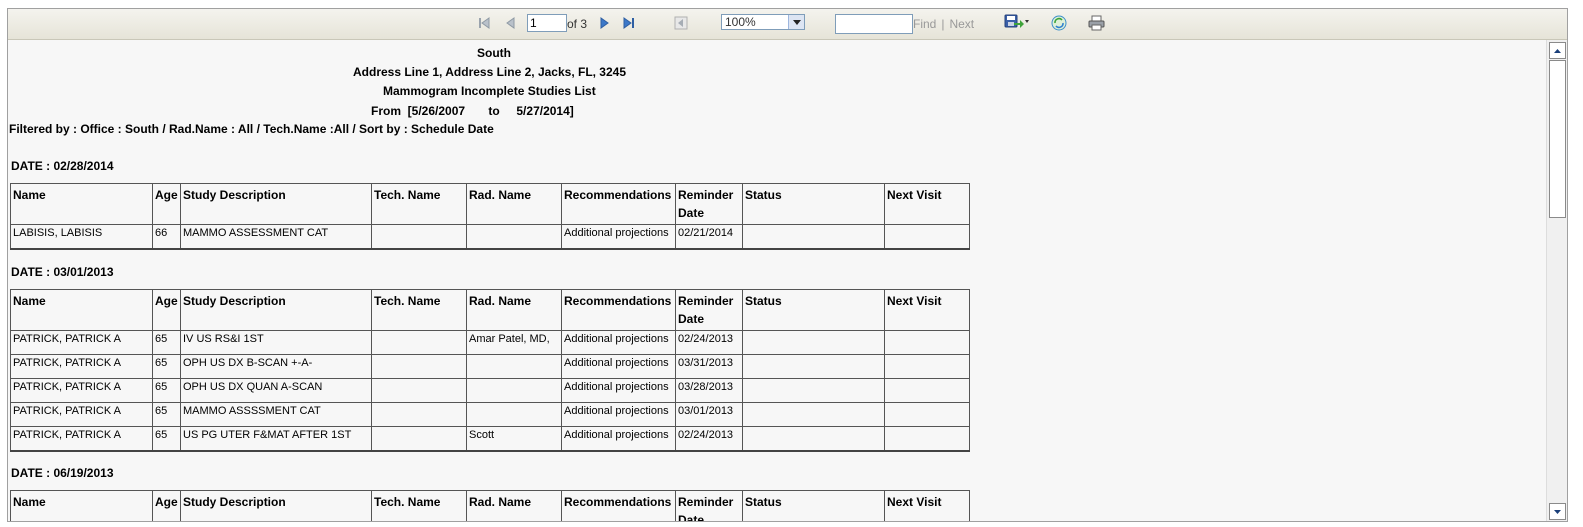 This screenshot has width=1583, height=527. I want to click on find-controls: Find | Next, so click(943, 24).